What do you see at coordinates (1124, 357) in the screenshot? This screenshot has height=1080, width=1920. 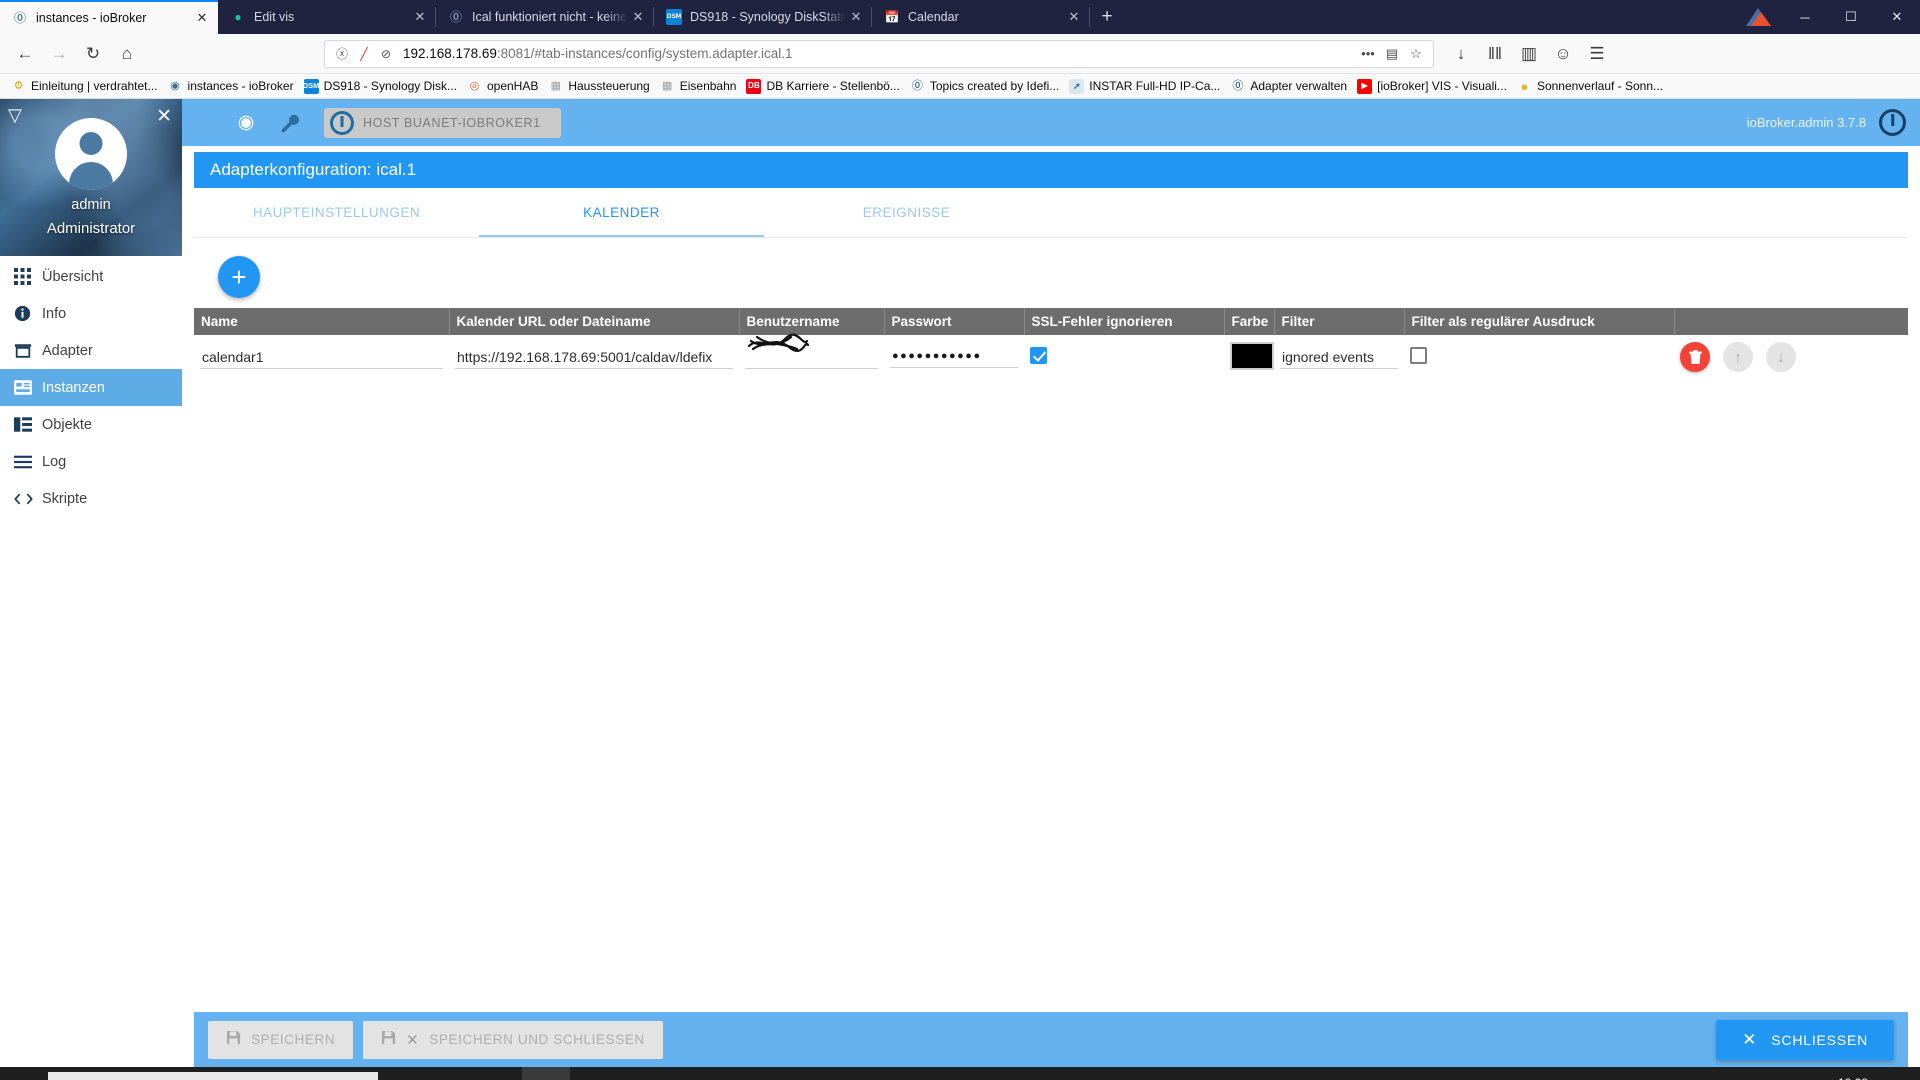 I see `cell-ssl-ignore` at bounding box center [1124, 357].